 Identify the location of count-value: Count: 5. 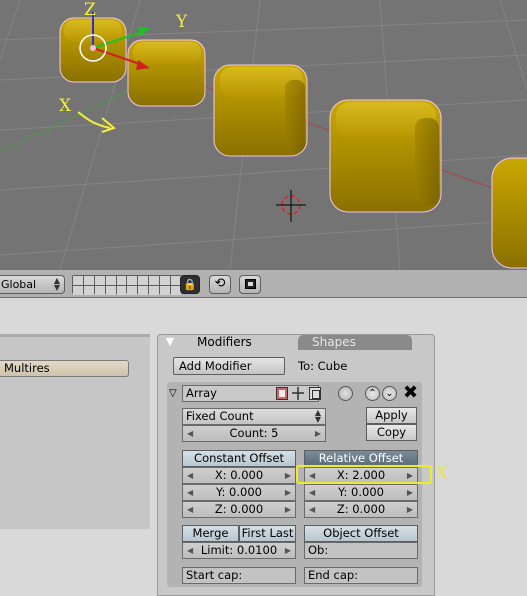
(254, 433).